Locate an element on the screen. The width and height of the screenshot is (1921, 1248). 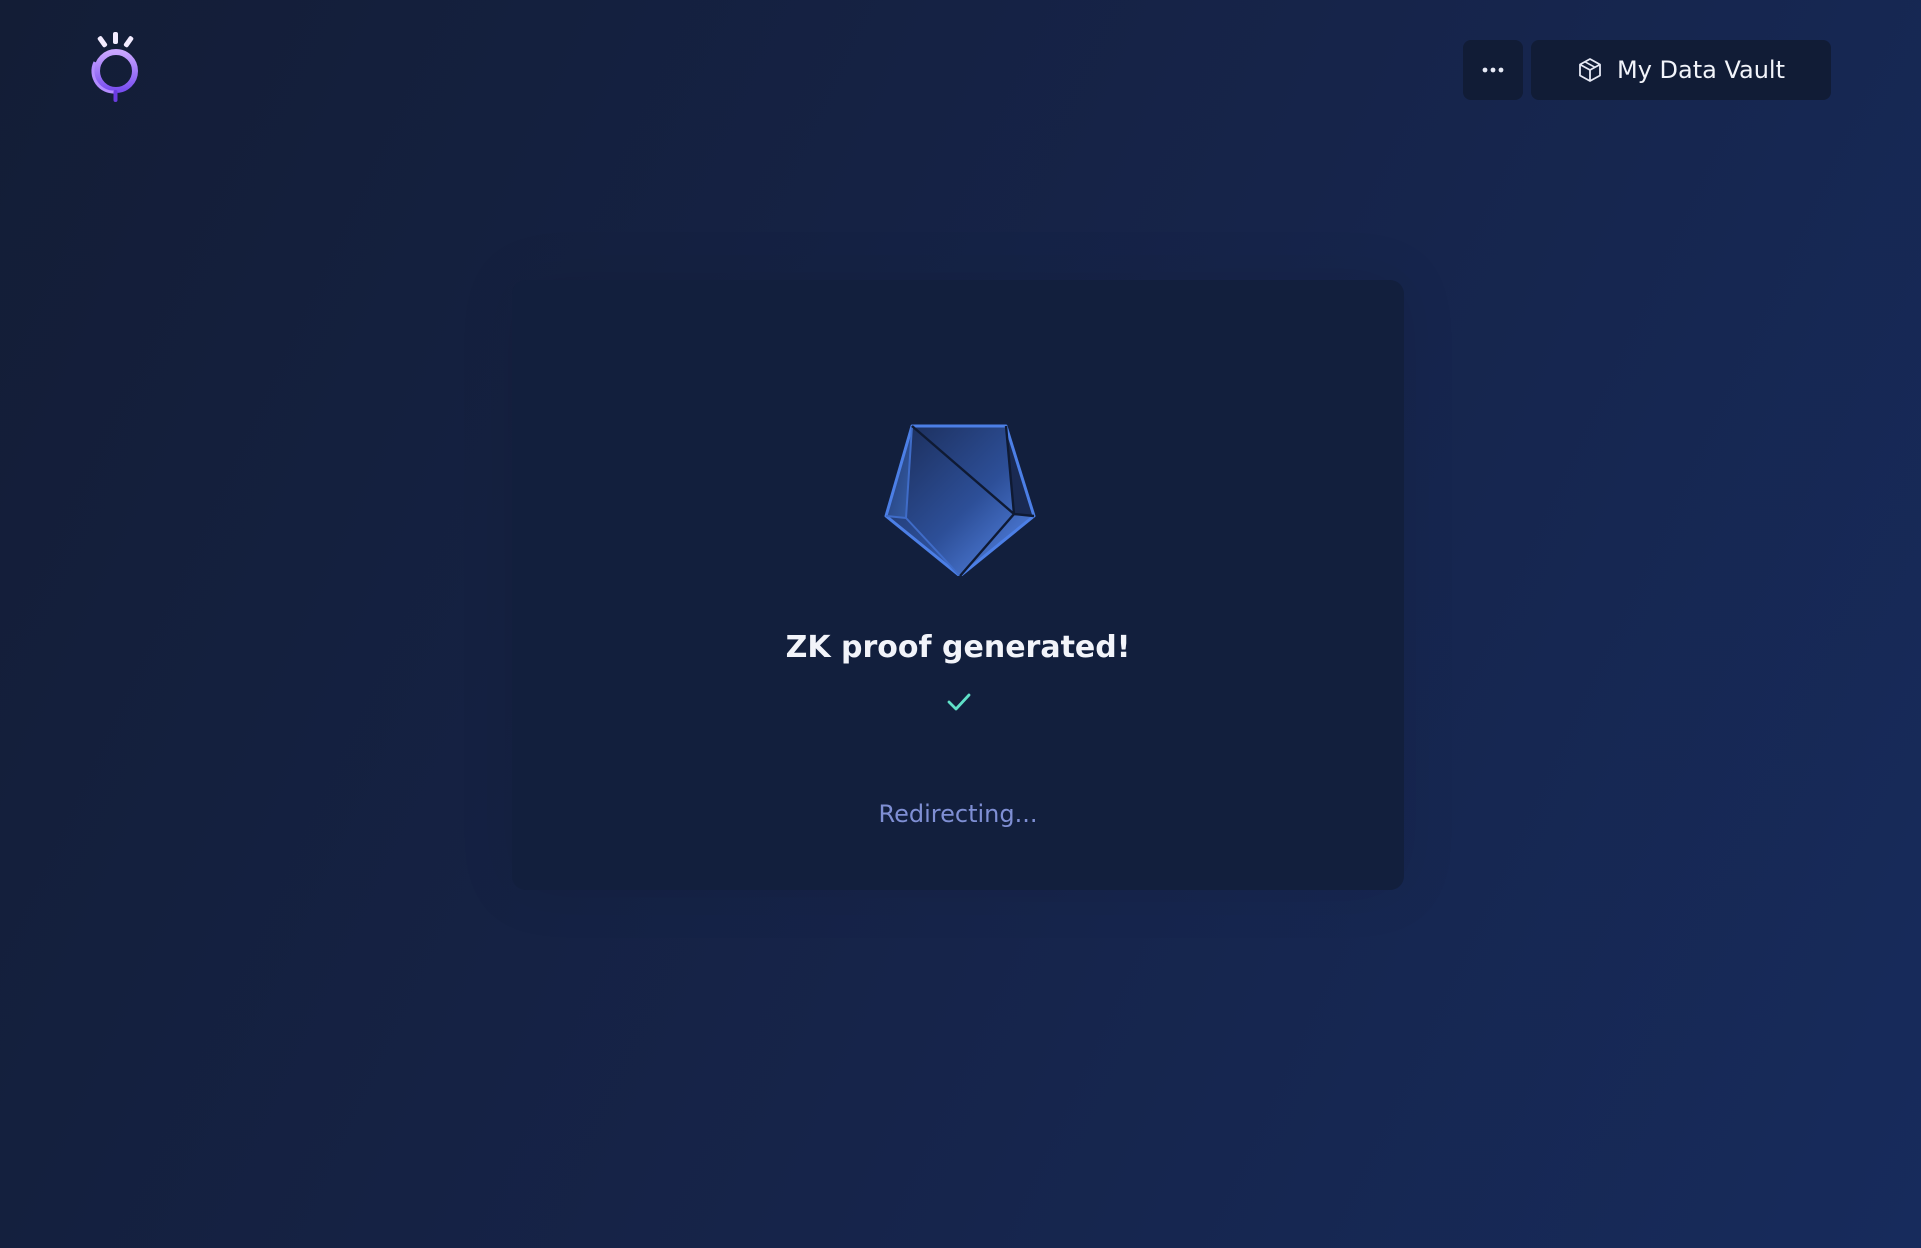
my-data-vault-button: My Data Vault is located at coordinates (1681, 70).